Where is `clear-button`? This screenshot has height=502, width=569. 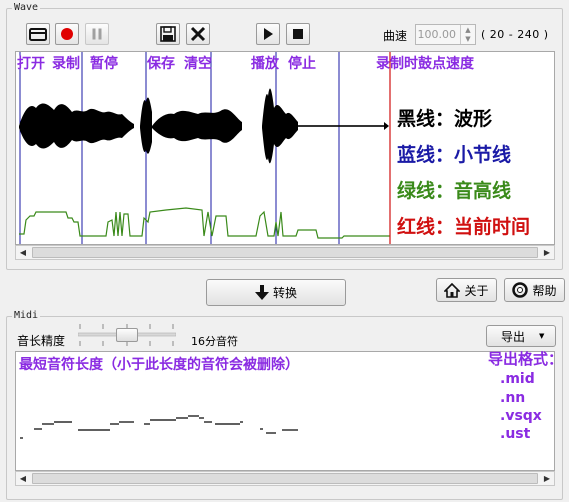
clear-button is located at coordinates (198, 34).